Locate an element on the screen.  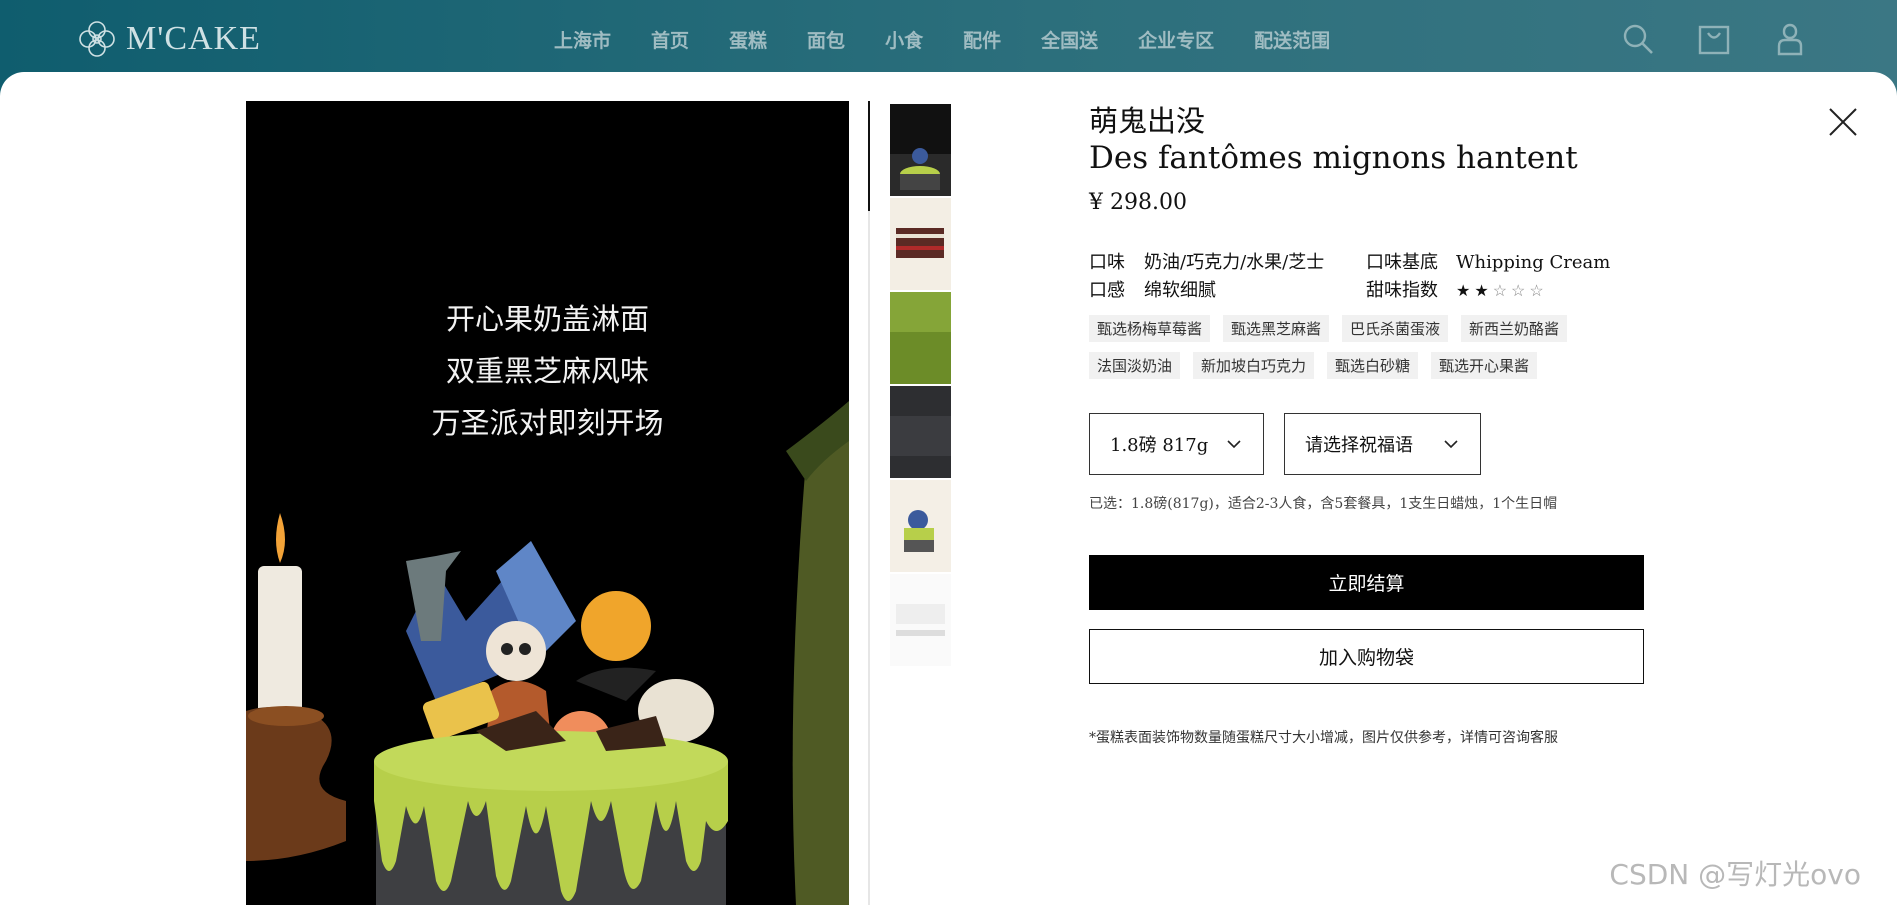
thumbnail-strip is located at coordinates (920, 386).